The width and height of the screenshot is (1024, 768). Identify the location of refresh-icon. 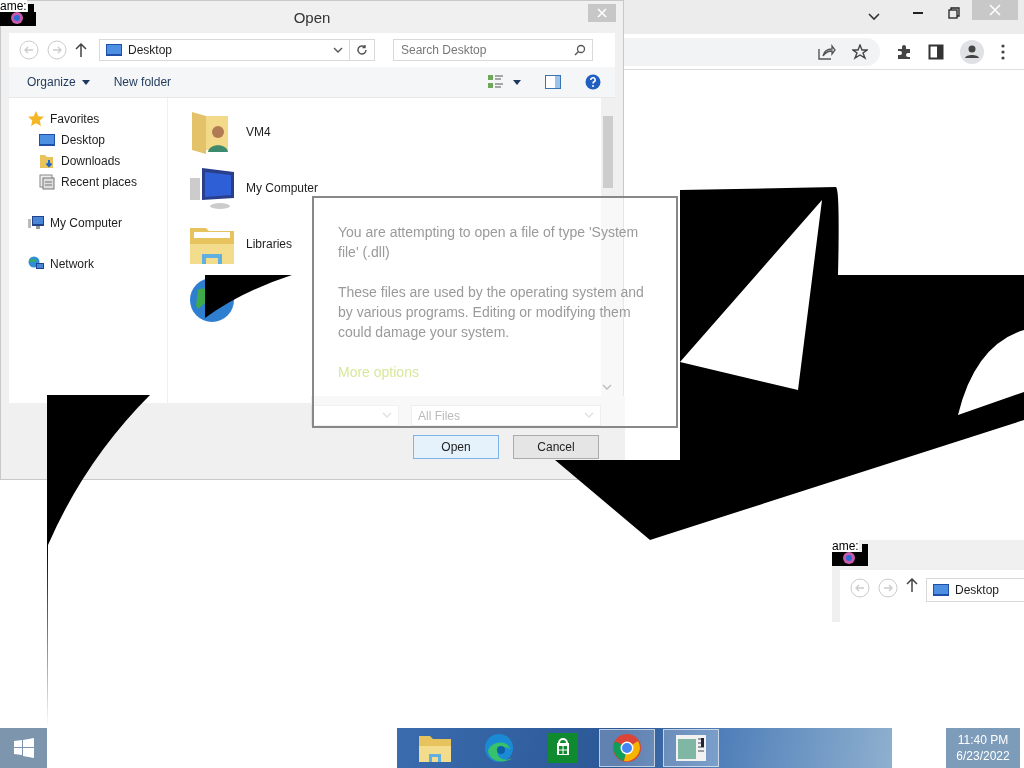
(362, 50).